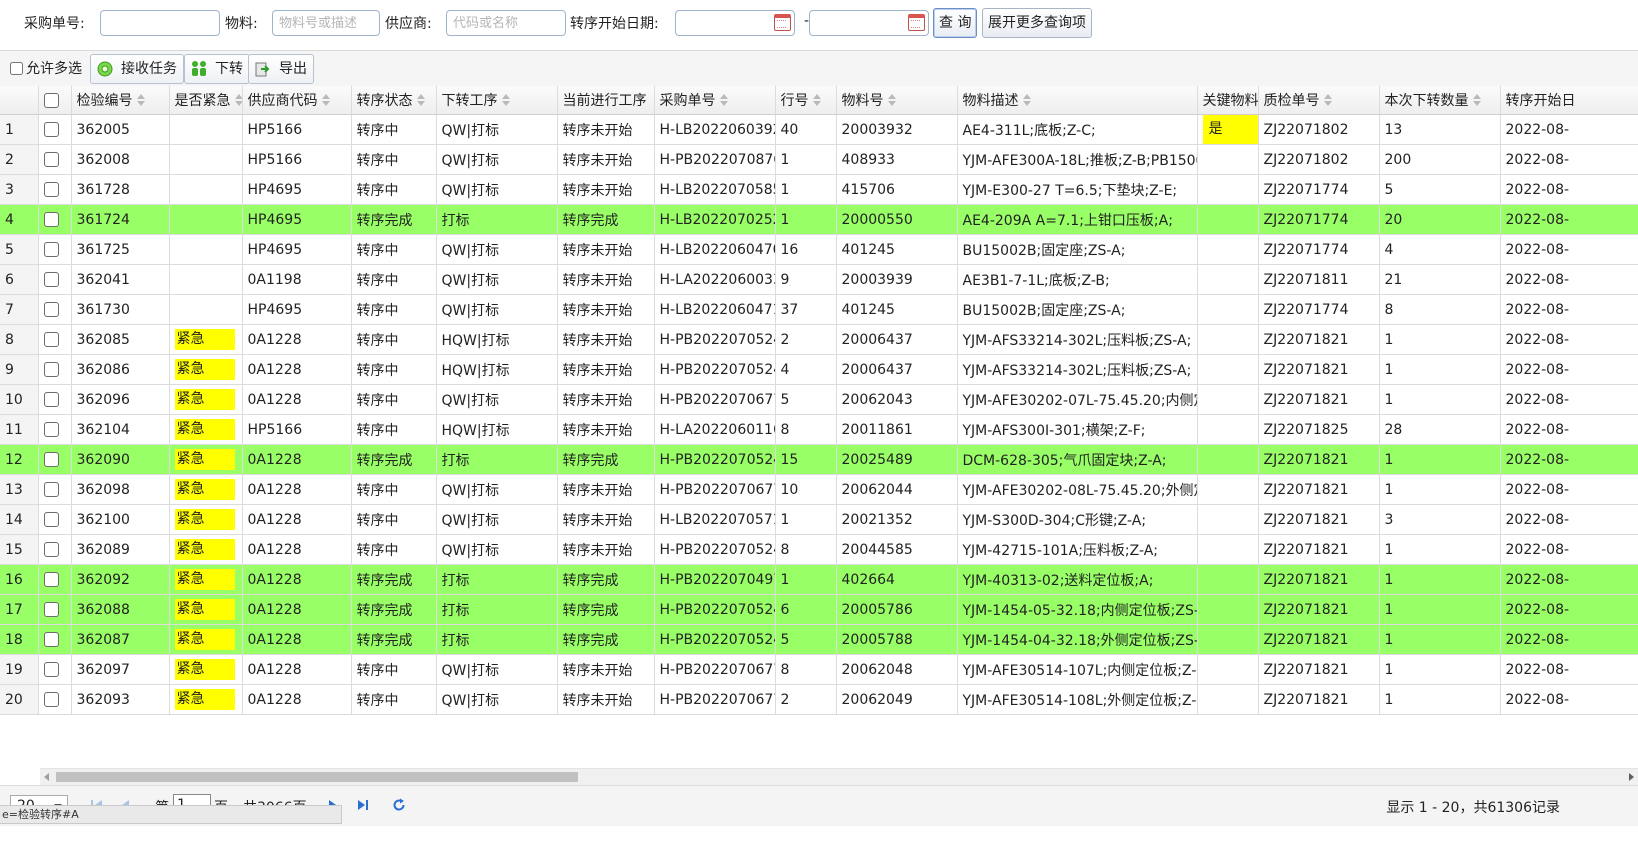 The width and height of the screenshot is (1638, 860). I want to click on refresh-icon, so click(399, 805).